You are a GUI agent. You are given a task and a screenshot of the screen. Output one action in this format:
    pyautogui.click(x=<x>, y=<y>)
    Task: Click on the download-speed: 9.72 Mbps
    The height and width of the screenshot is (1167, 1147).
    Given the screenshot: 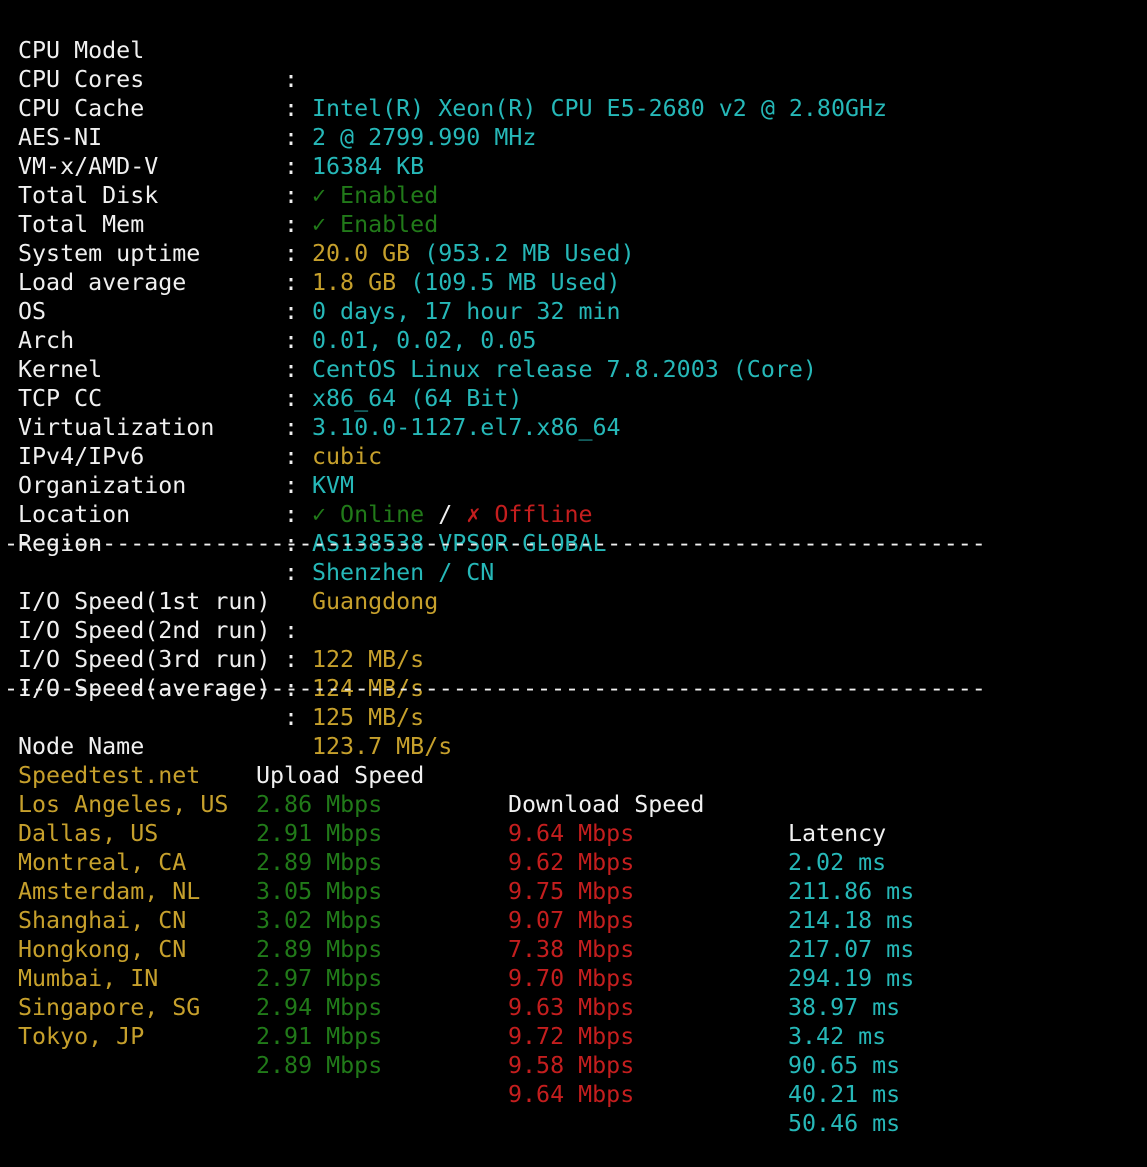 What is the action you would take?
    pyautogui.click(x=571, y=1036)
    